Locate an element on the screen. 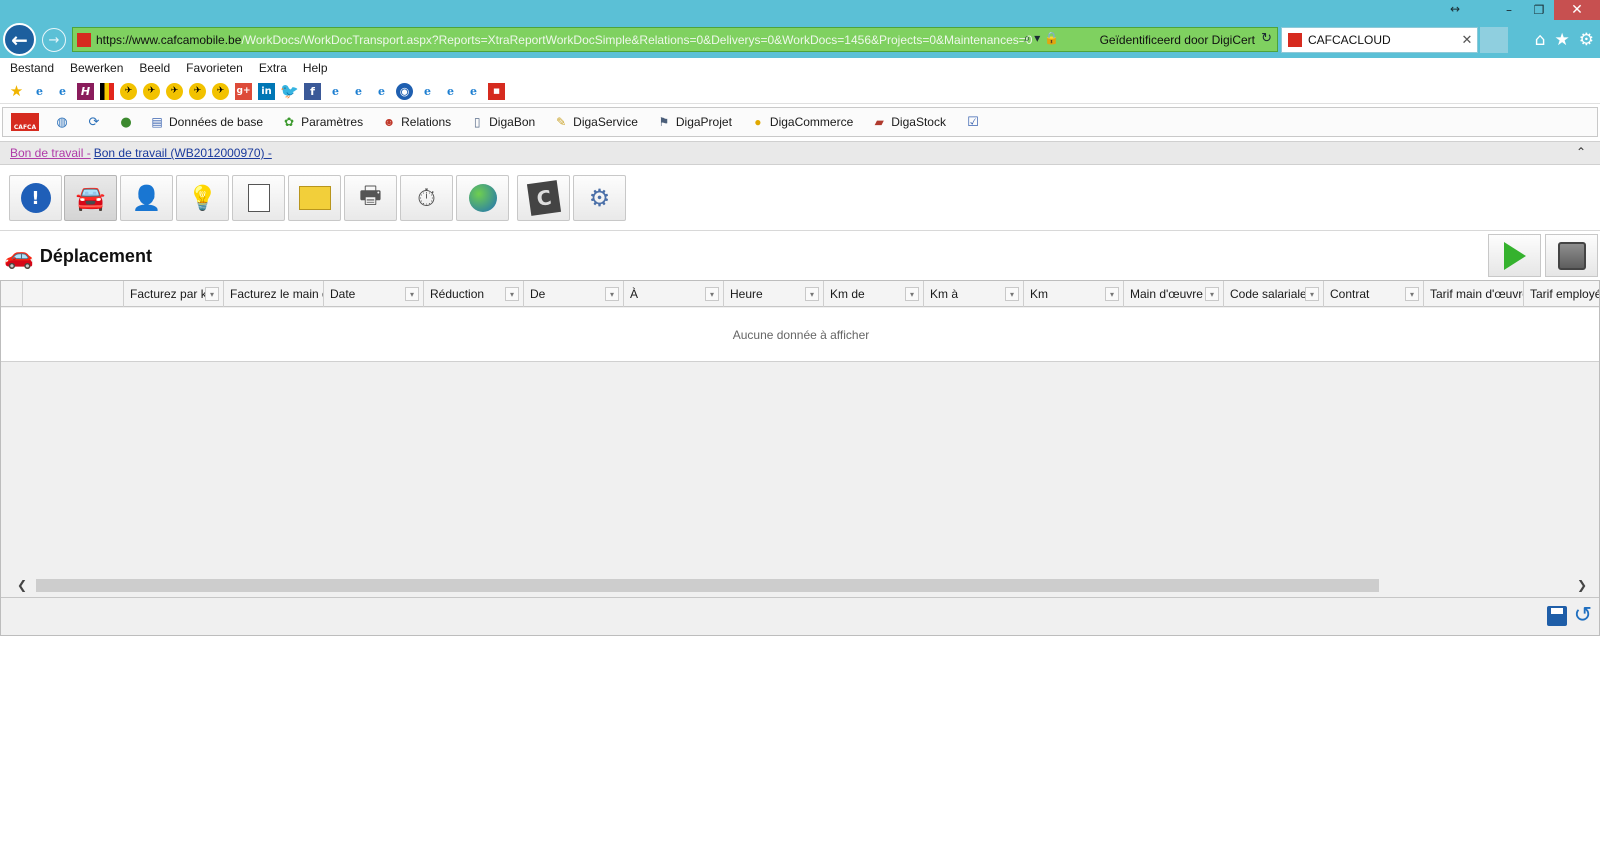 The height and width of the screenshot is (860, 1600). toolbar-item-relations: ☻ Relations is located at coordinates (416, 122).